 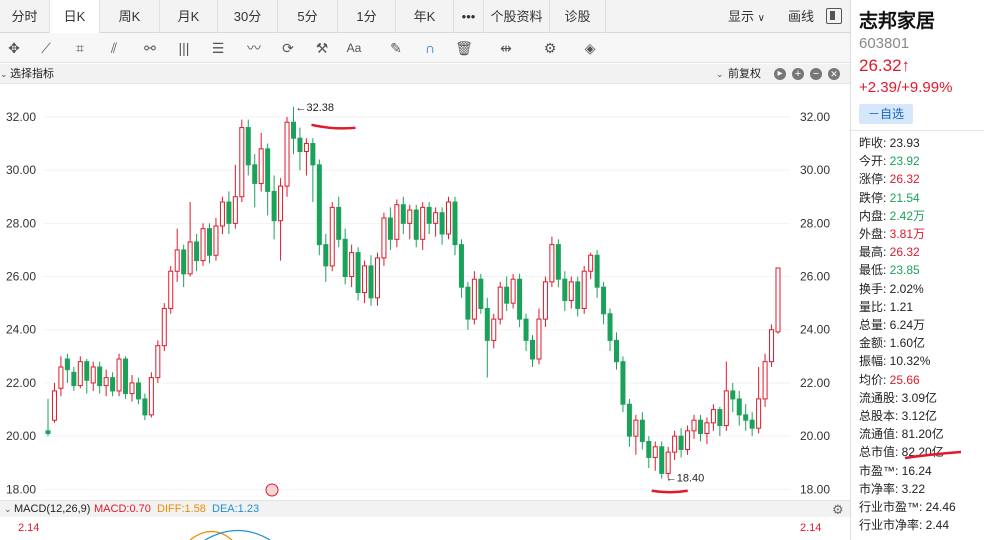 What do you see at coordinates (184, 48) in the screenshot?
I see `bars-tool-icon: |||` at bounding box center [184, 48].